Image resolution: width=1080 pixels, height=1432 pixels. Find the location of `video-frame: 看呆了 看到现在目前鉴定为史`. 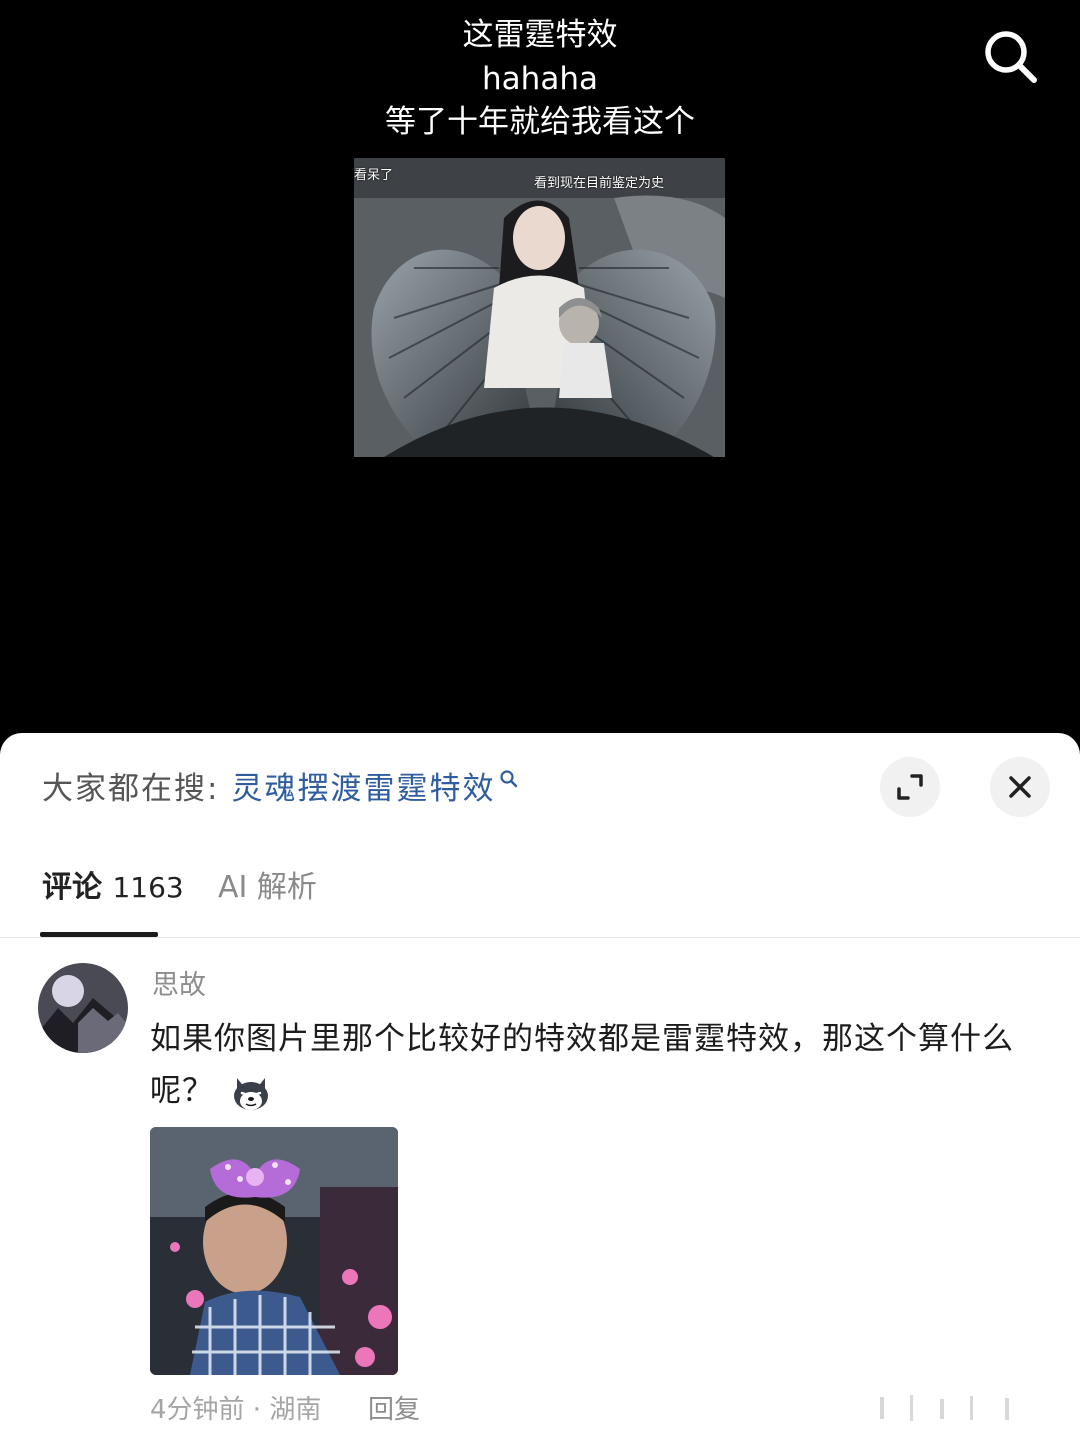

video-frame: 看呆了 看到现在目前鉴定为史 is located at coordinates (539, 307).